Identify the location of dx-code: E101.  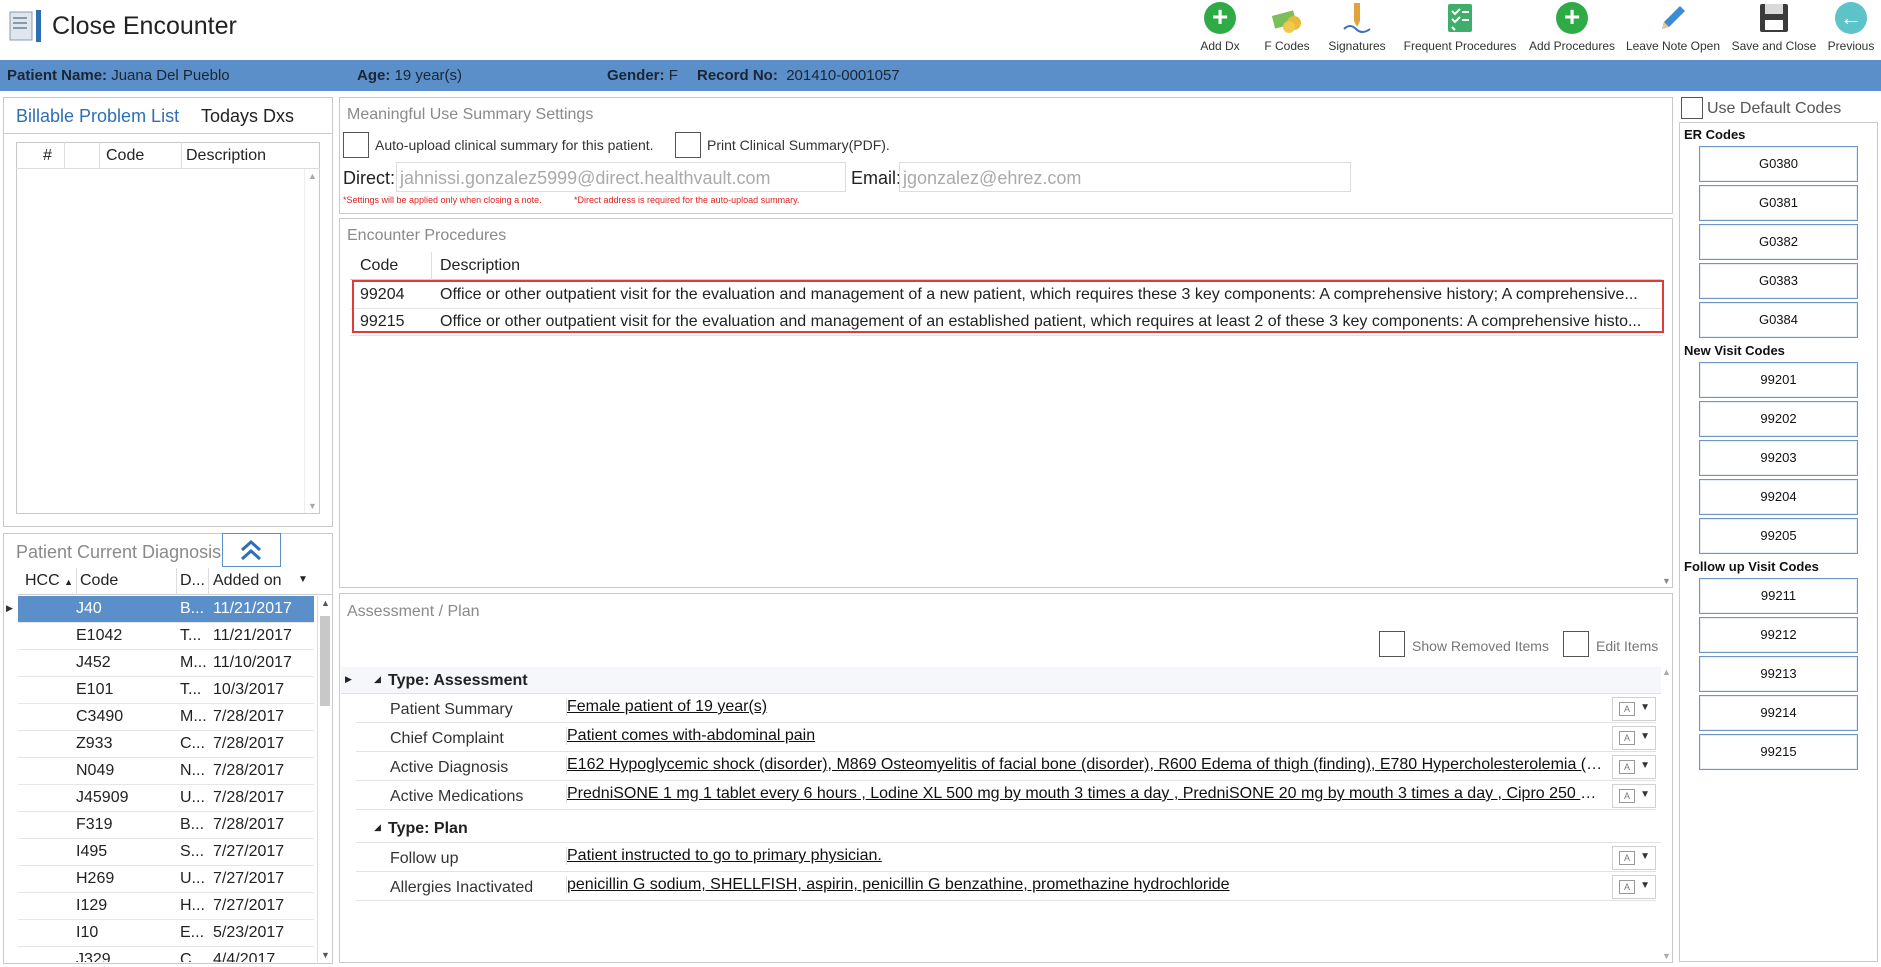
(95, 689).